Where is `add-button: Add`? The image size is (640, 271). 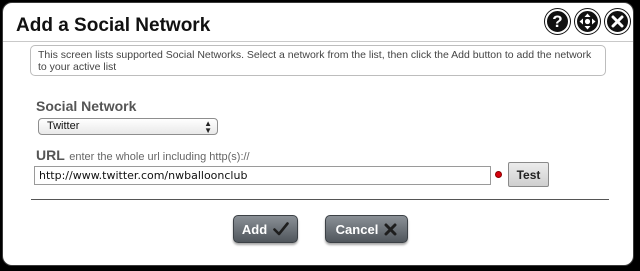
add-button: Add is located at coordinates (265, 229).